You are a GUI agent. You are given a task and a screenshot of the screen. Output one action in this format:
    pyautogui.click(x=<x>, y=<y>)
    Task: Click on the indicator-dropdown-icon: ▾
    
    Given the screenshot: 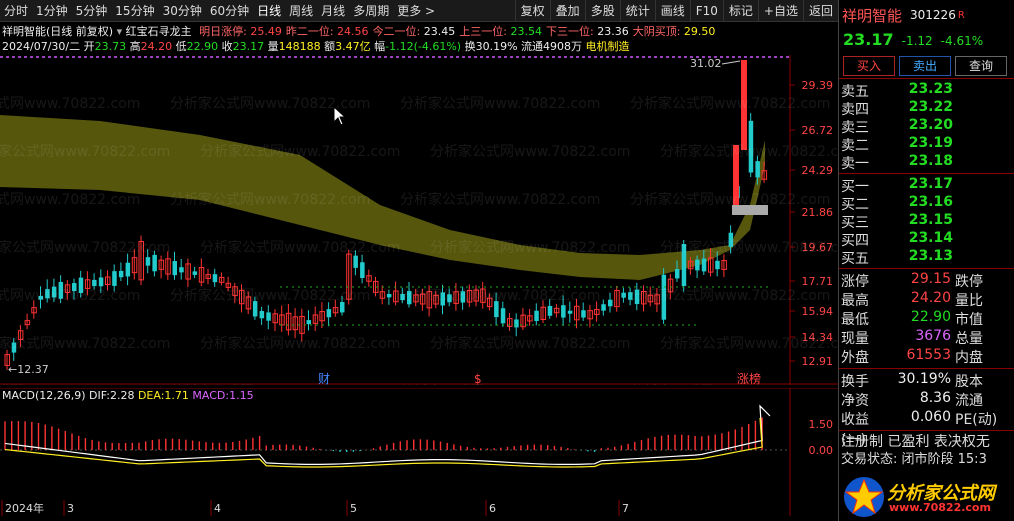 What is the action you would take?
    pyautogui.click(x=120, y=31)
    